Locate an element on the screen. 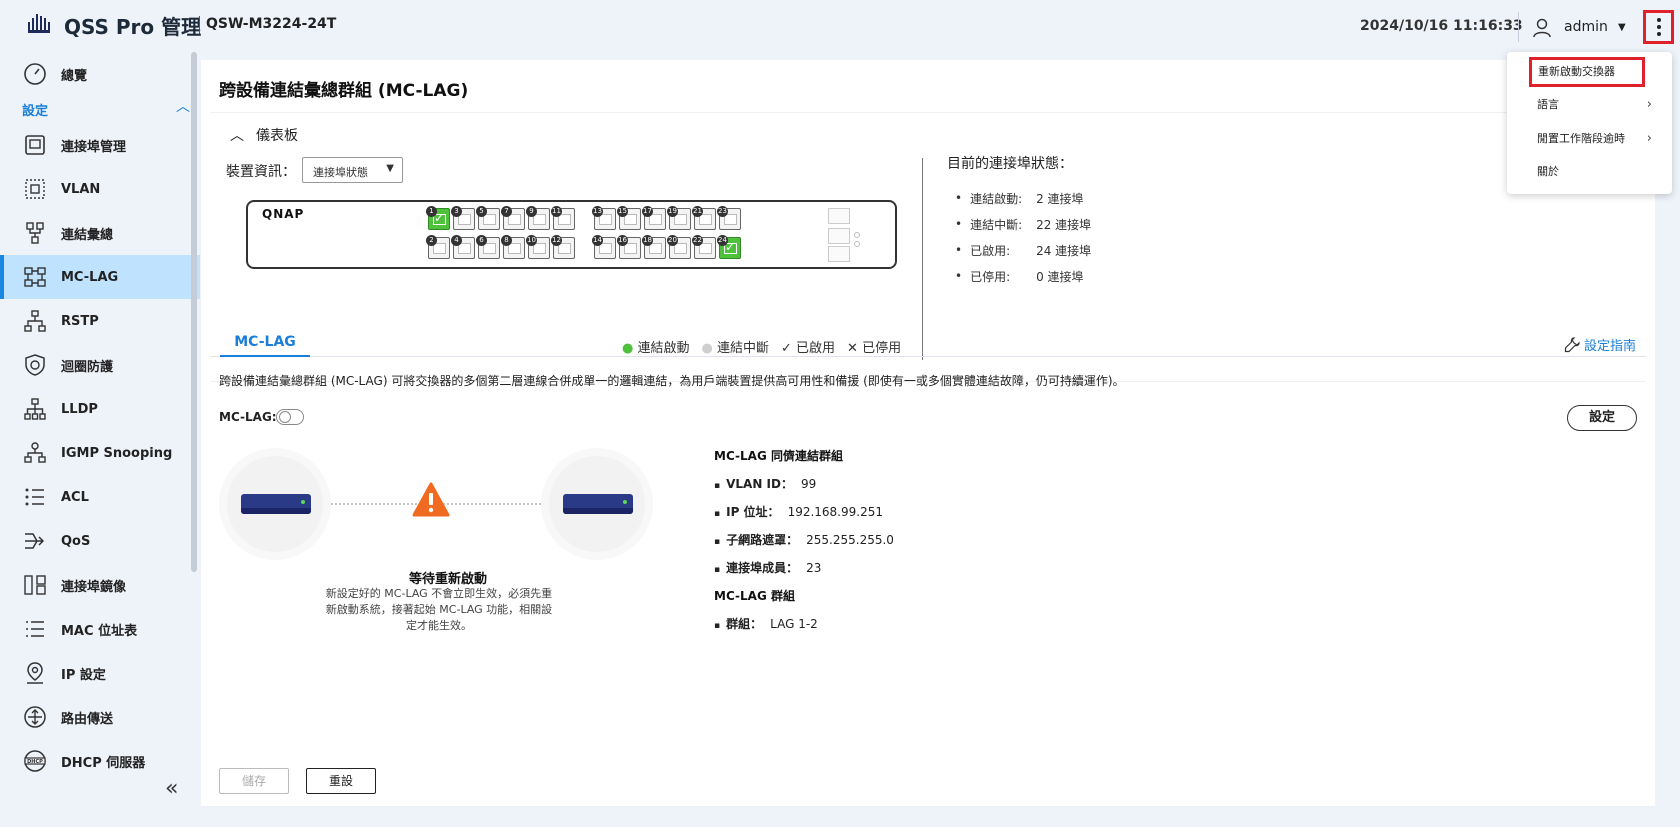 Image resolution: width=1680 pixels, height=827 pixels. user-caret-icon: ▼ is located at coordinates (1622, 27).